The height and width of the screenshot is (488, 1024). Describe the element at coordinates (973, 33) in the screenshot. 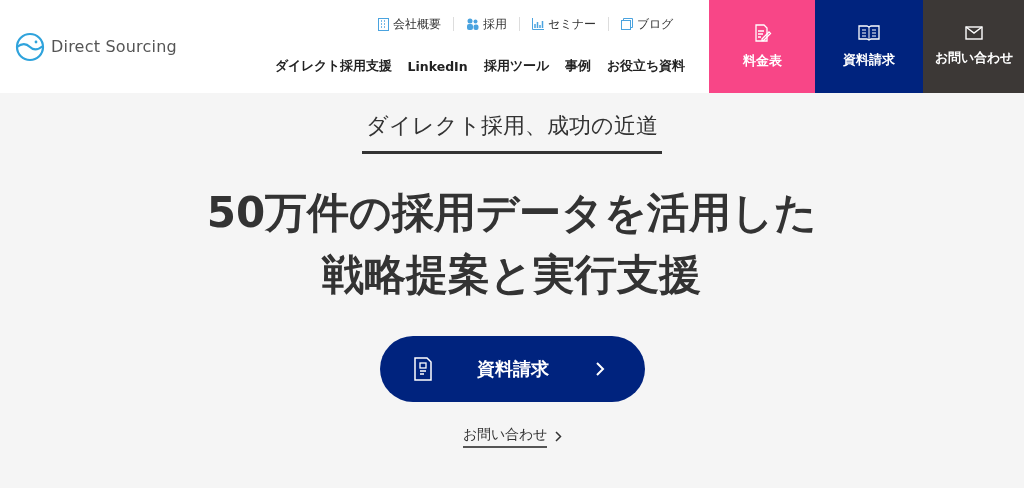

I see `mail-icon` at that location.